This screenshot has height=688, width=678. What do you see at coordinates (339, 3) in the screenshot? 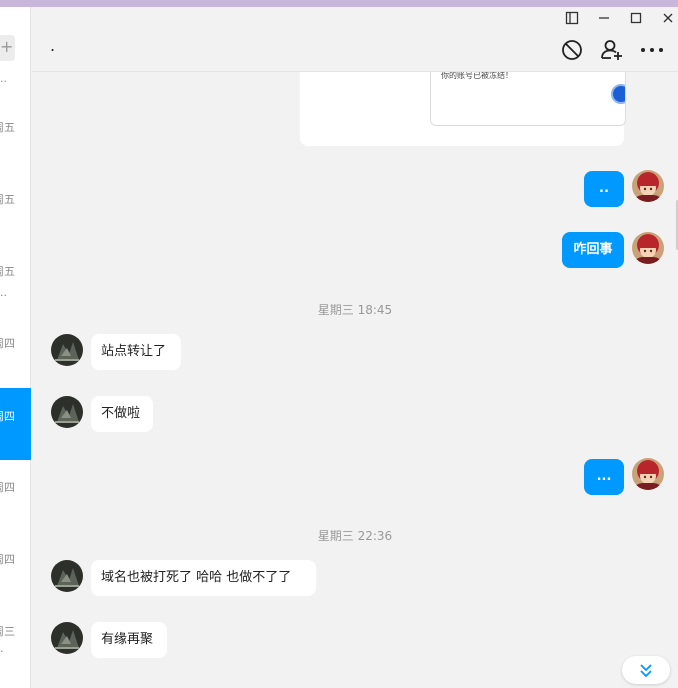
I see `window-top-border` at bounding box center [339, 3].